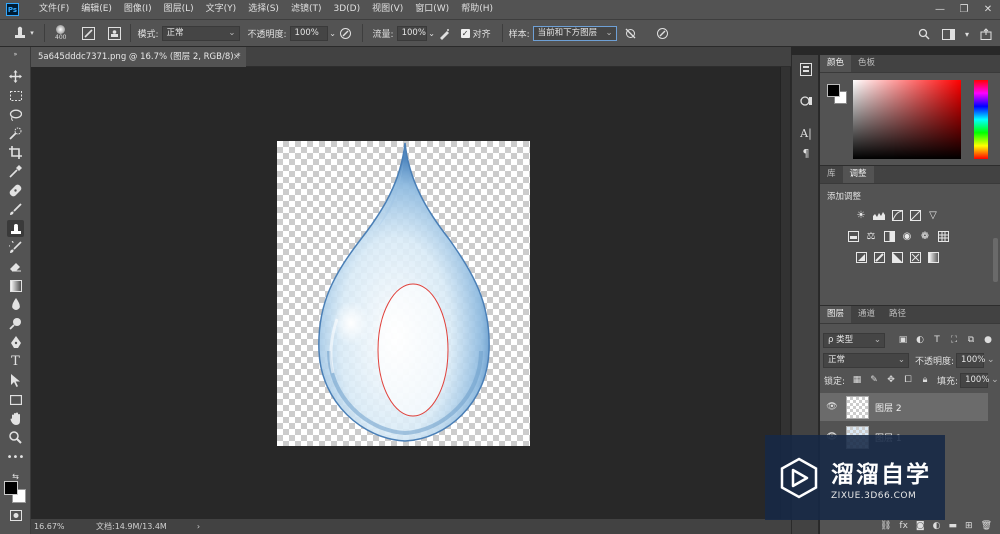 This screenshot has height=534, width=1000. Describe the element at coordinates (897, 314) in the screenshot. I see `tab-paths: 路径` at that location.